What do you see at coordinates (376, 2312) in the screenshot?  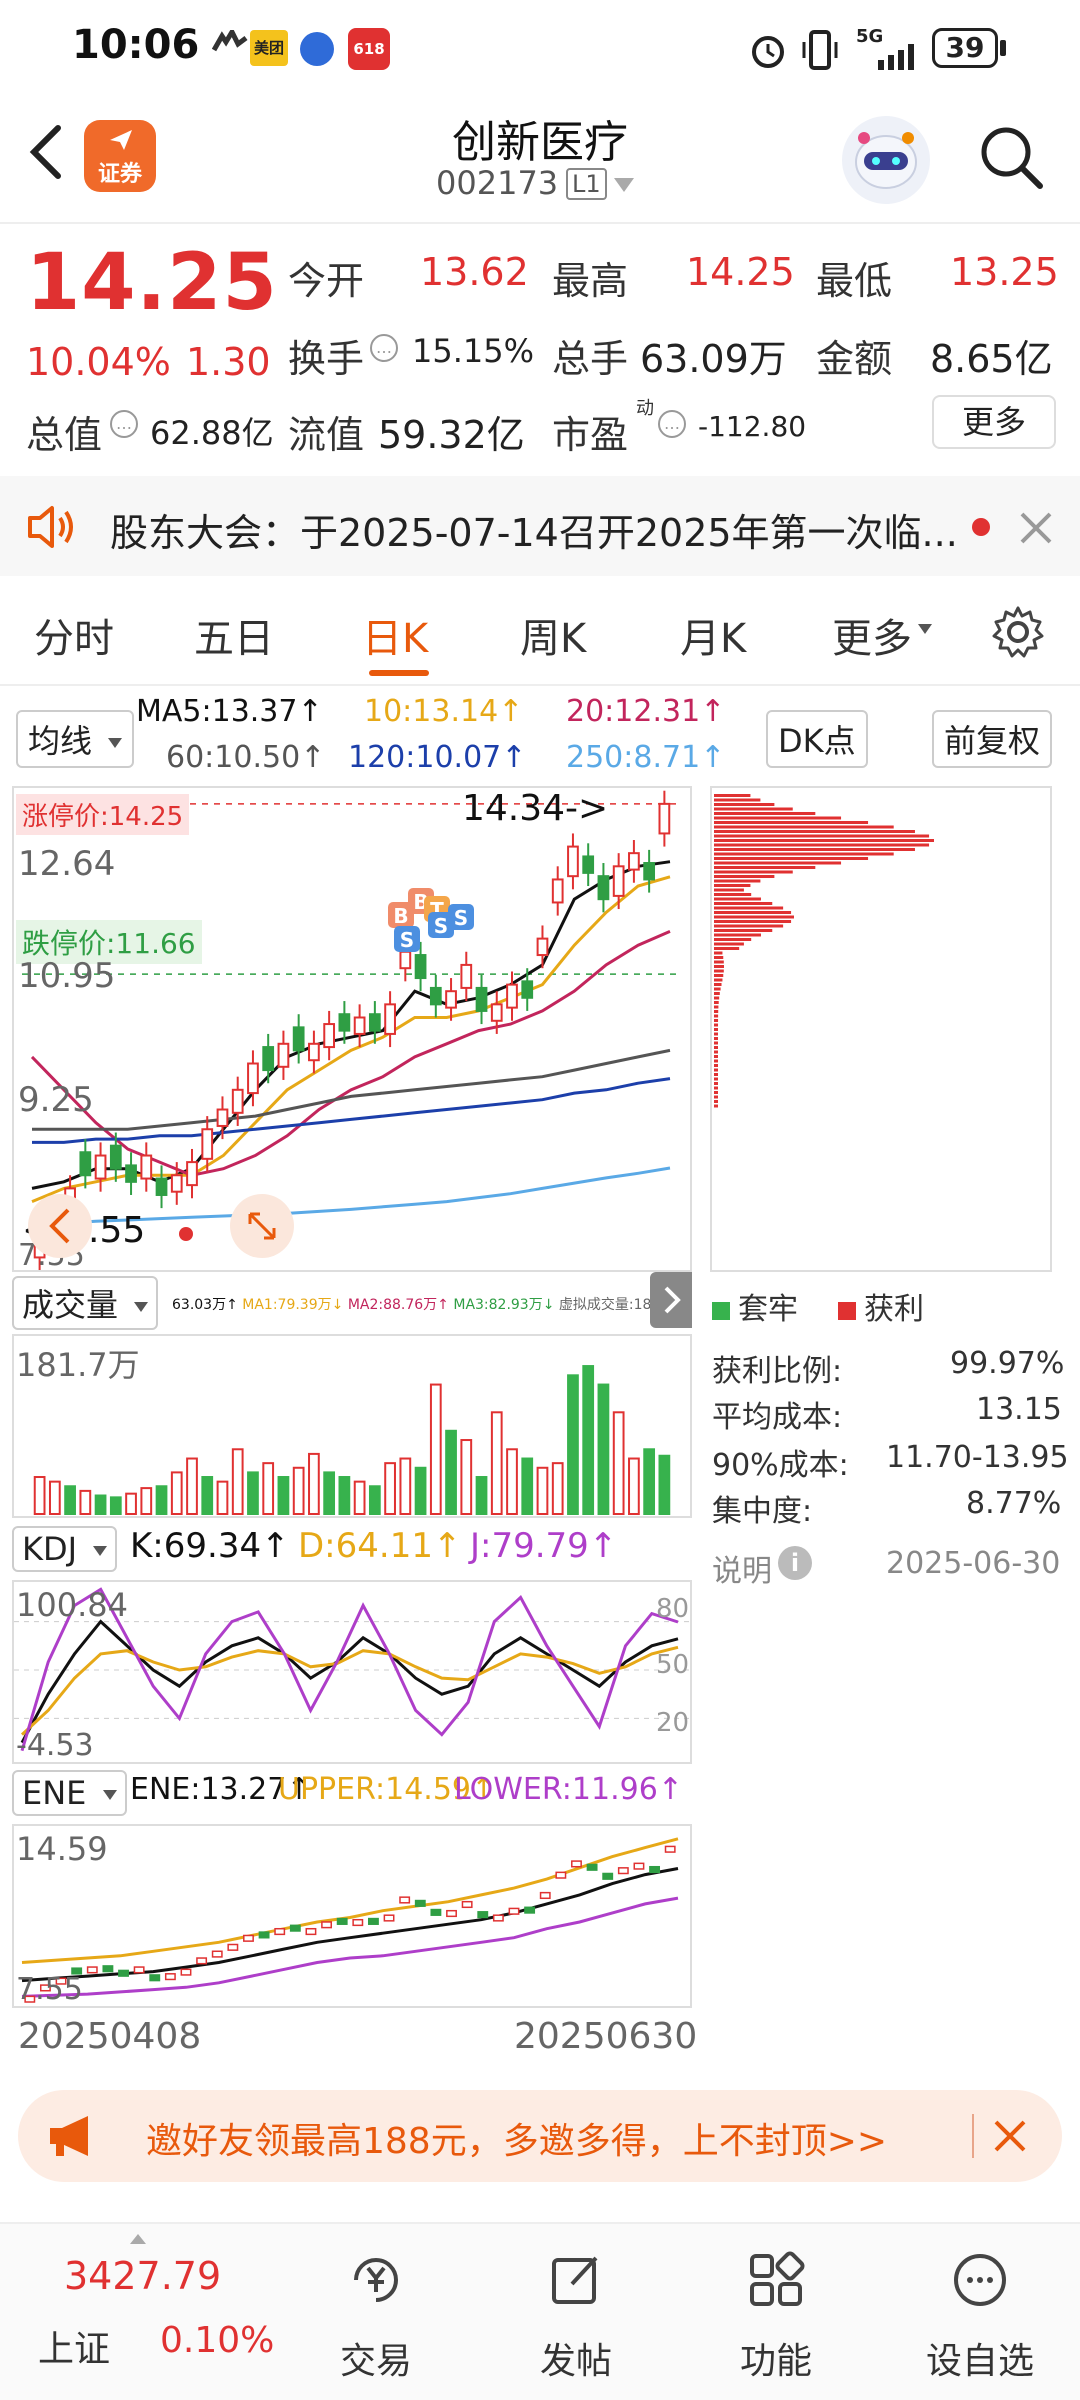 I see `nav-trade: 交易` at bounding box center [376, 2312].